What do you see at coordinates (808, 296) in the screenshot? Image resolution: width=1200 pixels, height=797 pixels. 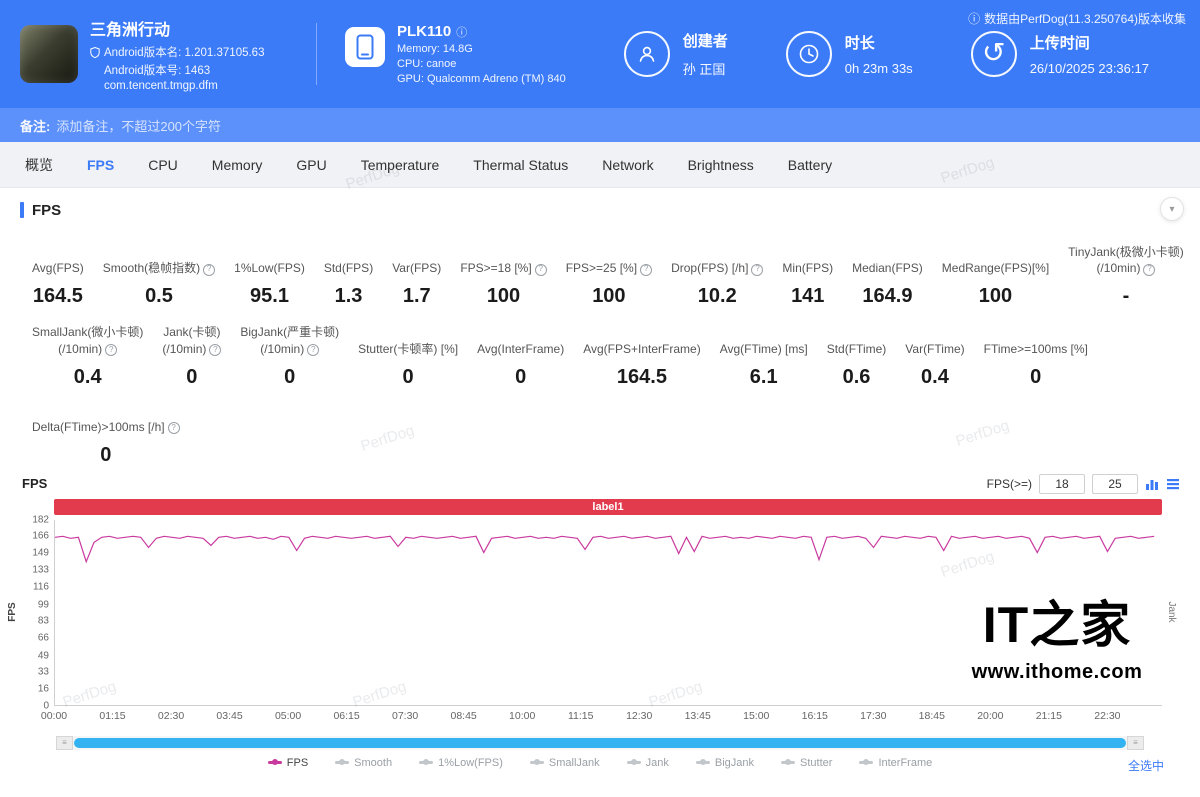 I see `stat-value-min-fps: 141` at bounding box center [808, 296].